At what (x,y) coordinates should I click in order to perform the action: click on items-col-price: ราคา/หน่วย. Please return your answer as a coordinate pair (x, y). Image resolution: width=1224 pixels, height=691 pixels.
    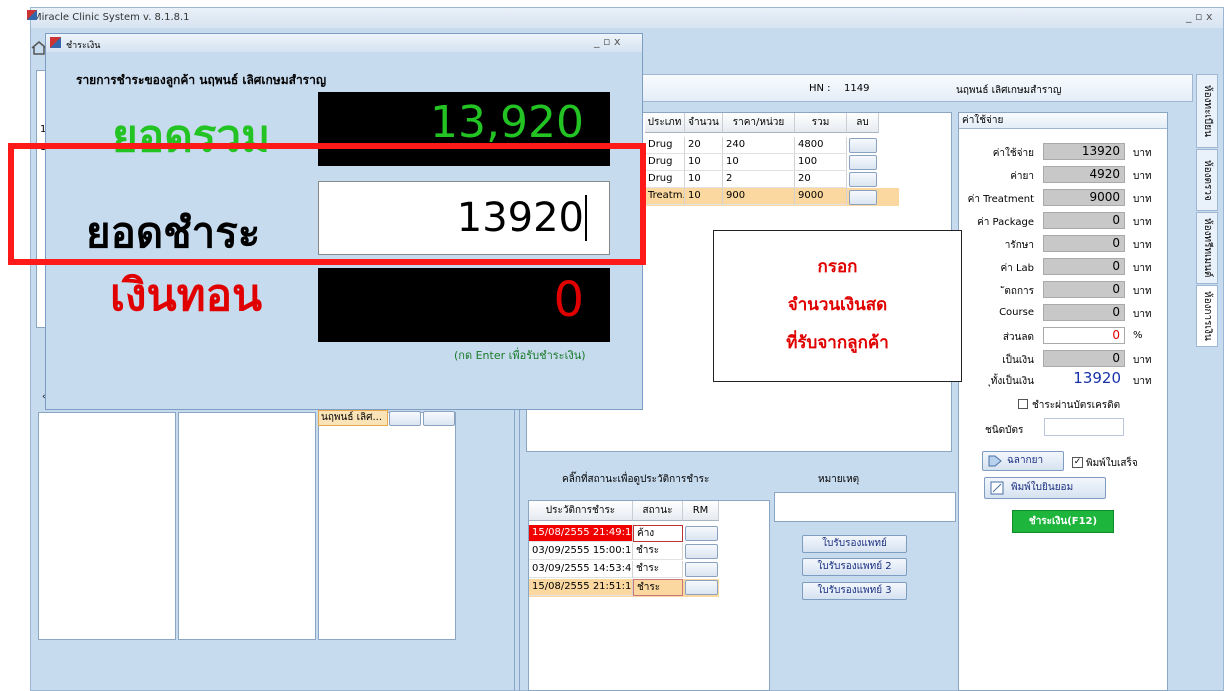
    Looking at the image, I should click on (759, 123).